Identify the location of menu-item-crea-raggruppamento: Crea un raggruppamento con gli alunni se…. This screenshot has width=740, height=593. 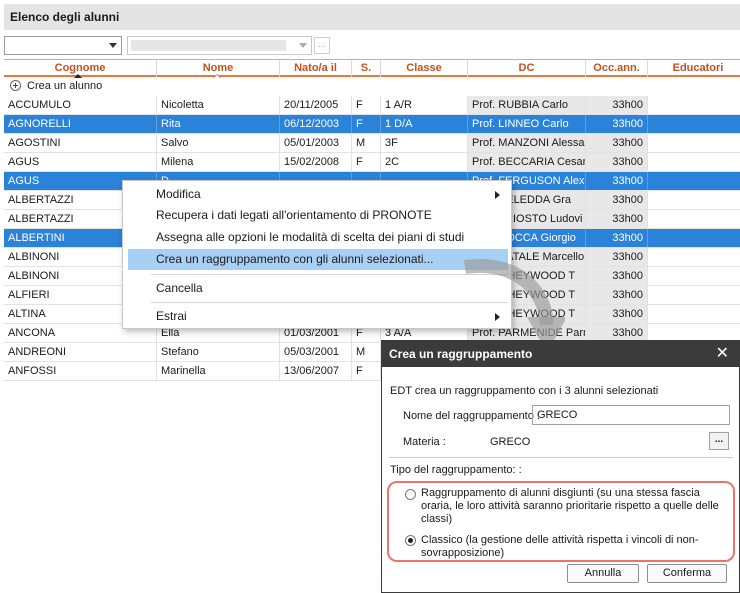
(318, 259).